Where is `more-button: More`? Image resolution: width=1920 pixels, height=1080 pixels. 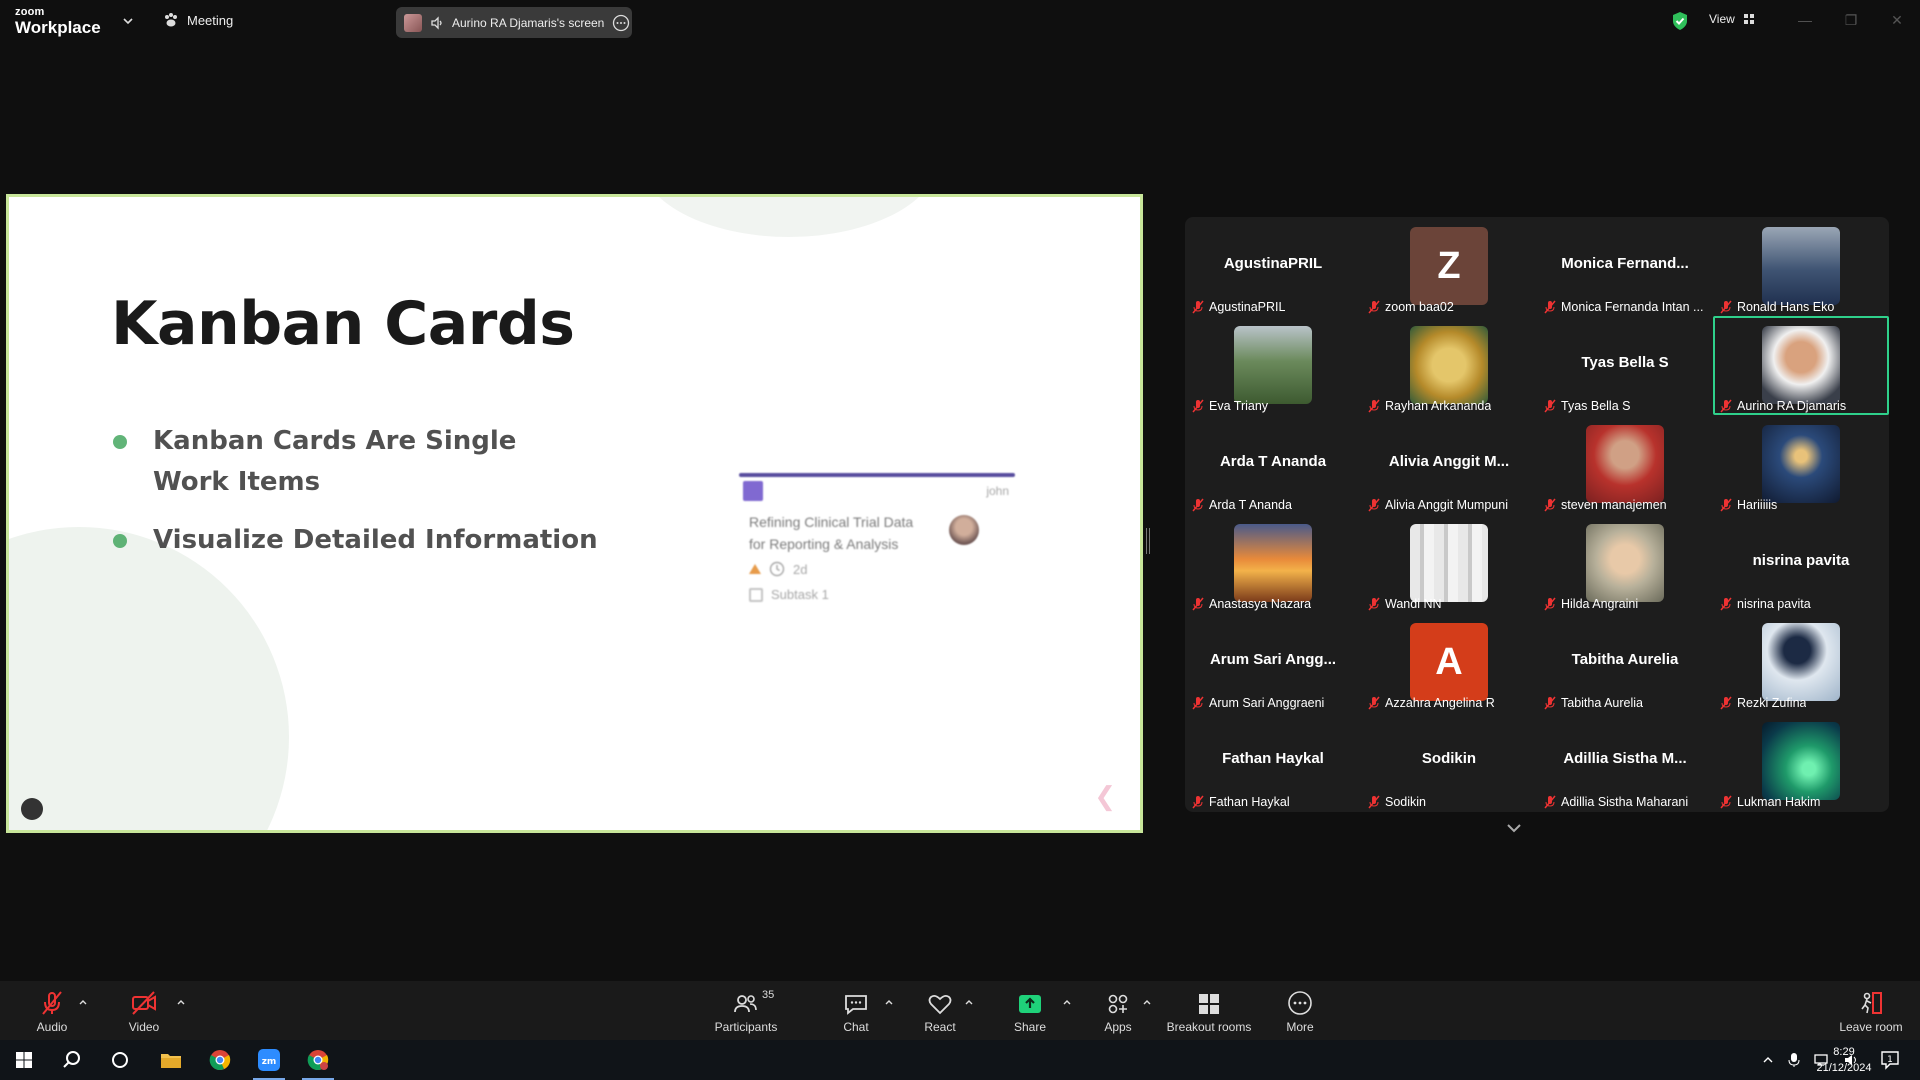
more-button: More is located at coordinates (1300, 1010).